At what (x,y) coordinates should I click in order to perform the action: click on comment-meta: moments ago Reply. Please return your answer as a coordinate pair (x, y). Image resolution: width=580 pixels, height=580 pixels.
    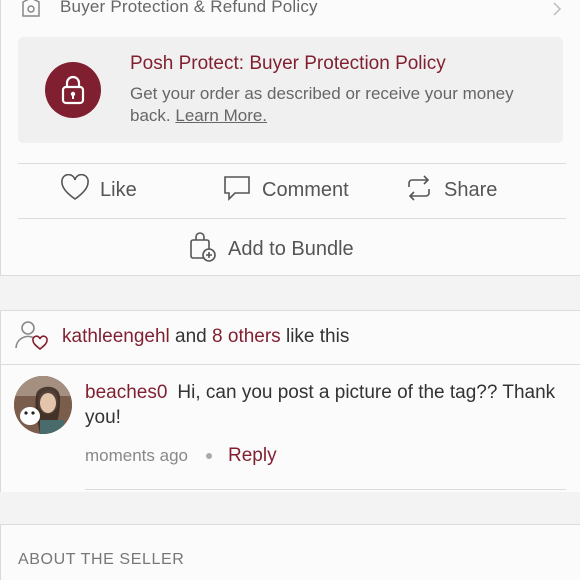
    Looking at the image, I should click on (181, 456).